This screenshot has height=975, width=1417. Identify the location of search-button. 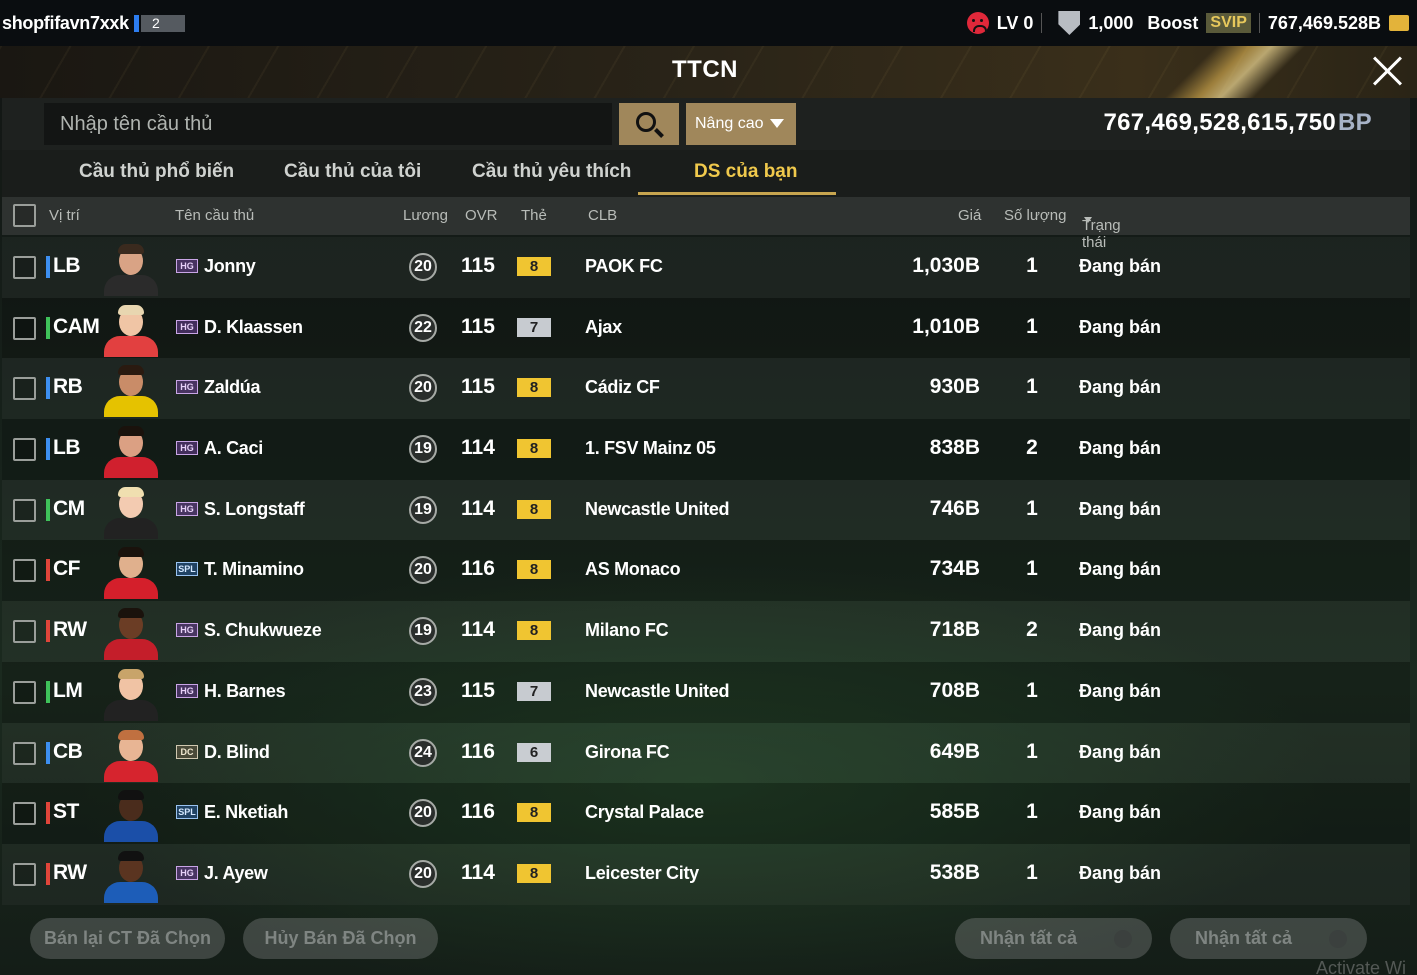
(649, 124).